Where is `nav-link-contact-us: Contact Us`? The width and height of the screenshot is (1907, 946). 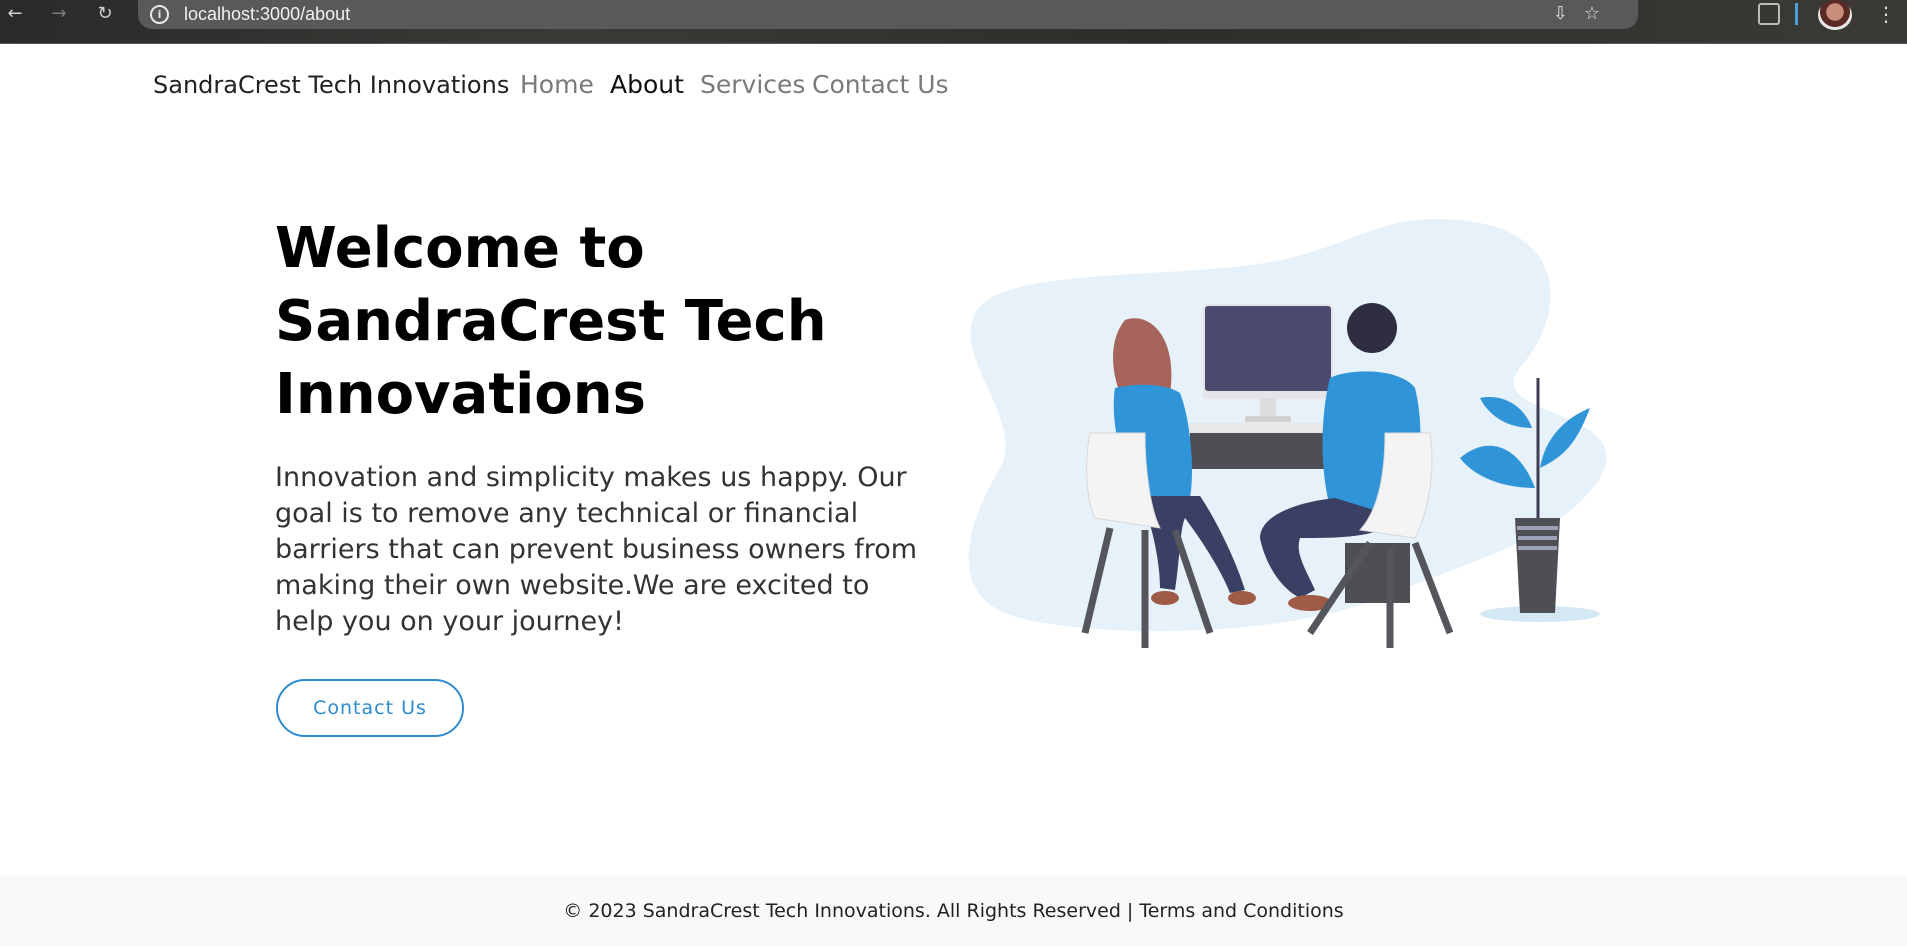
nav-link-contact-us: Contact Us is located at coordinates (880, 84).